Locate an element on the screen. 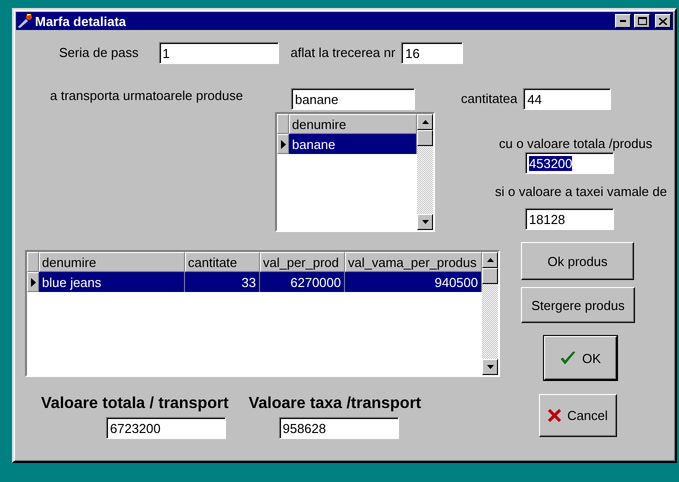 The image size is (679, 482). column-header: val_vama_per_produs is located at coordinates (413, 262).